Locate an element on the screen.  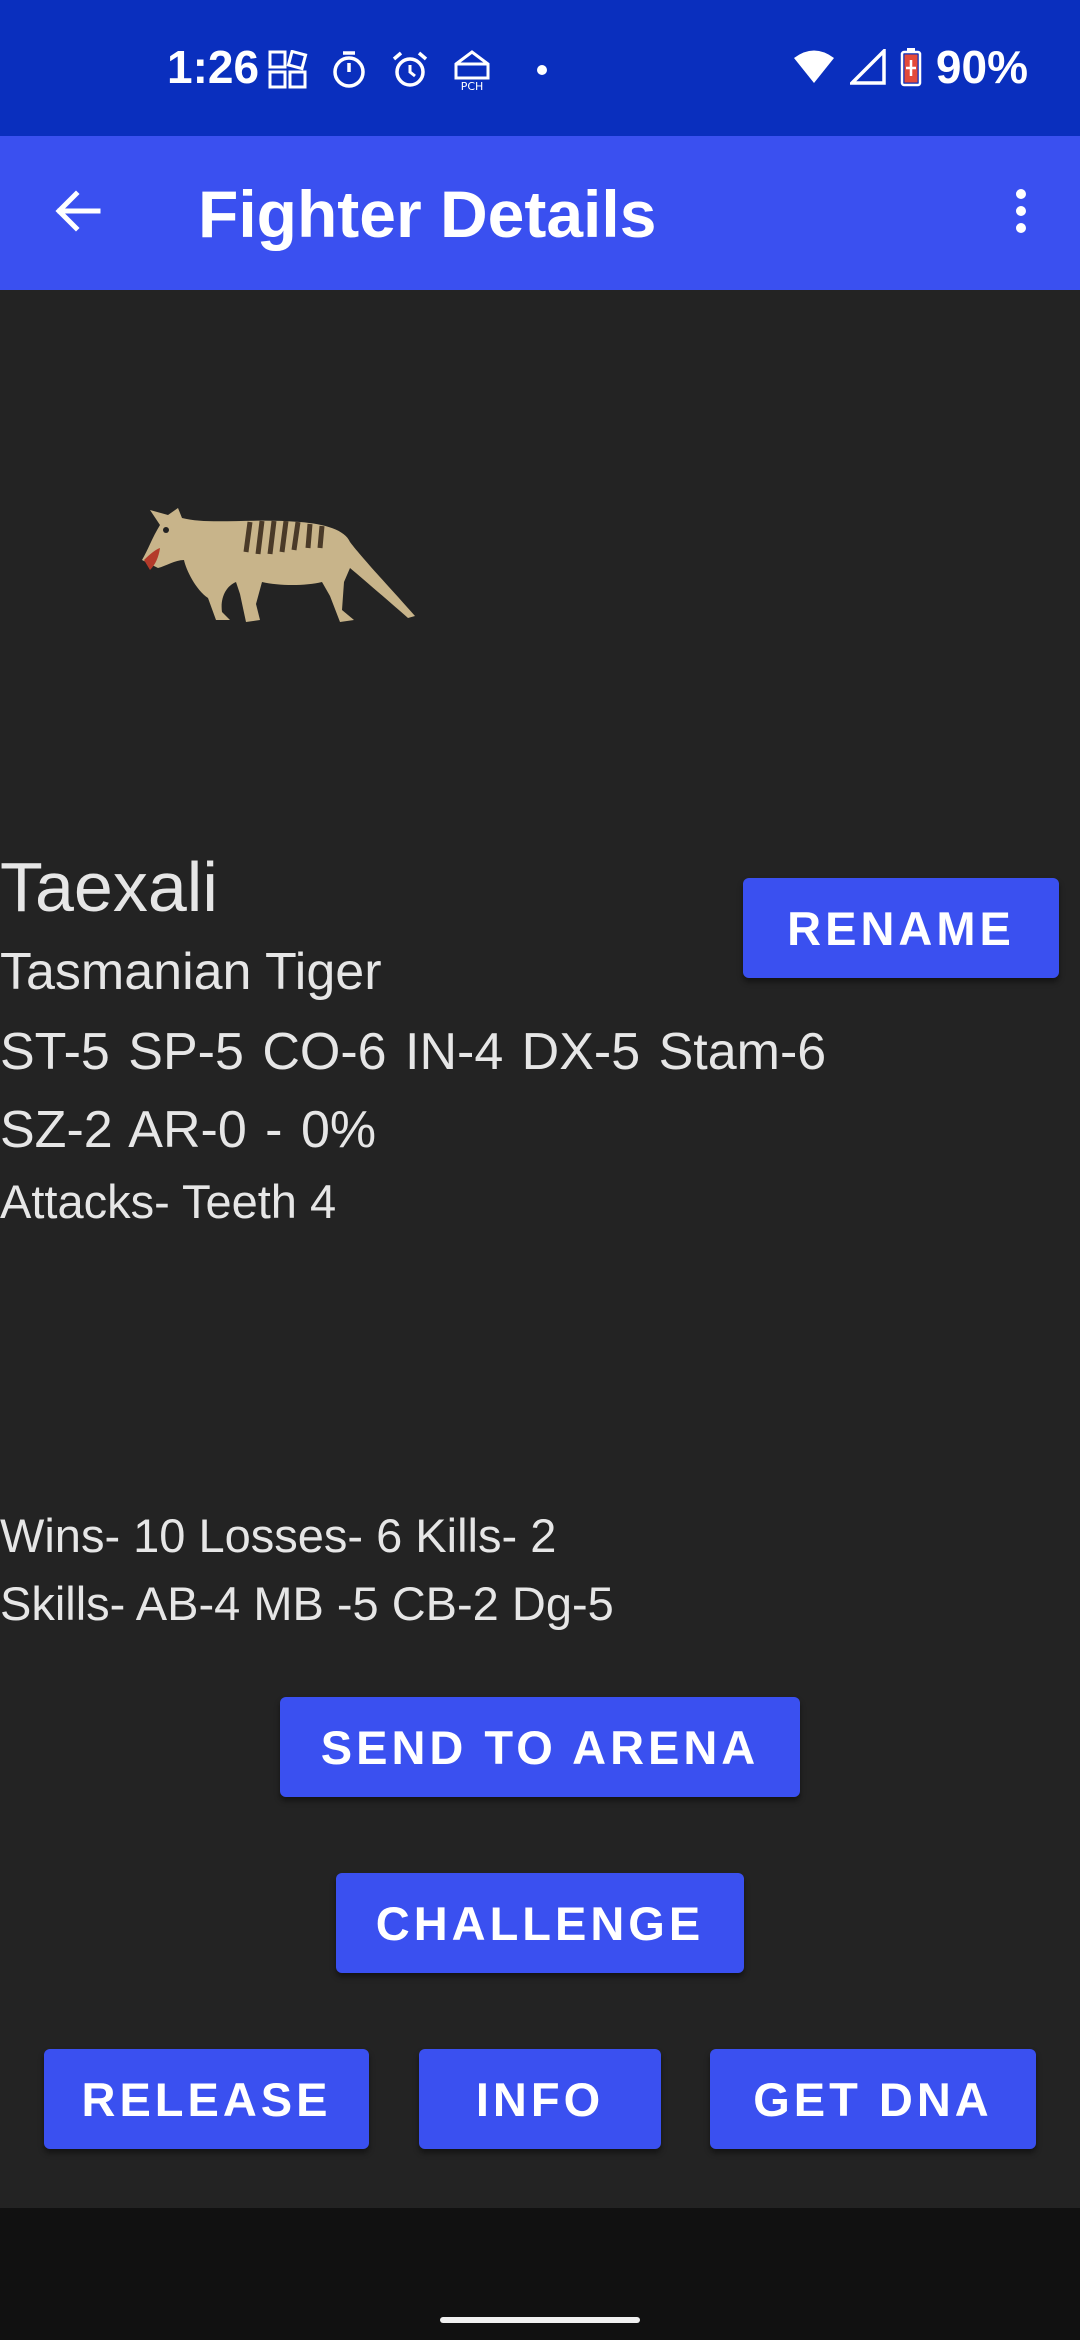
fighter-record: Wins- 10 Losses- 6 Kills- 2 is located at coordinates (278, 1535).